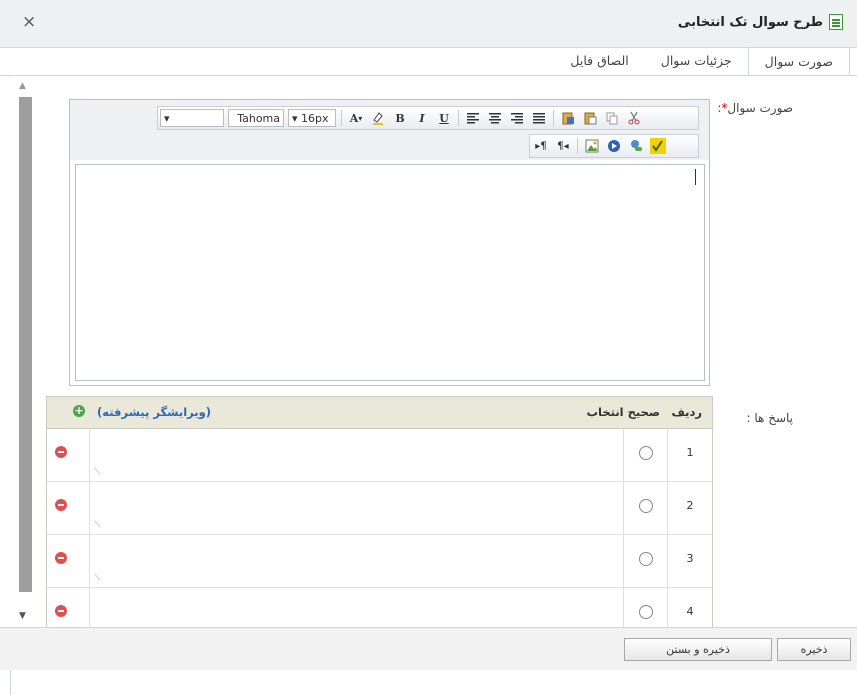 The image size is (857, 695). What do you see at coordinates (689, 561) in the screenshot?
I see `row-number: 3` at bounding box center [689, 561].